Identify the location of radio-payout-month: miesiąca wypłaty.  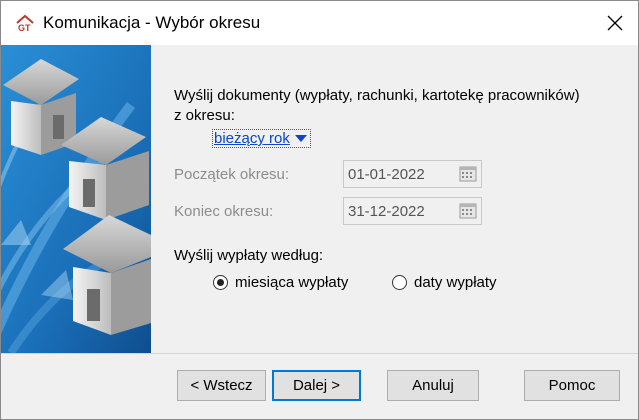
(280, 282).